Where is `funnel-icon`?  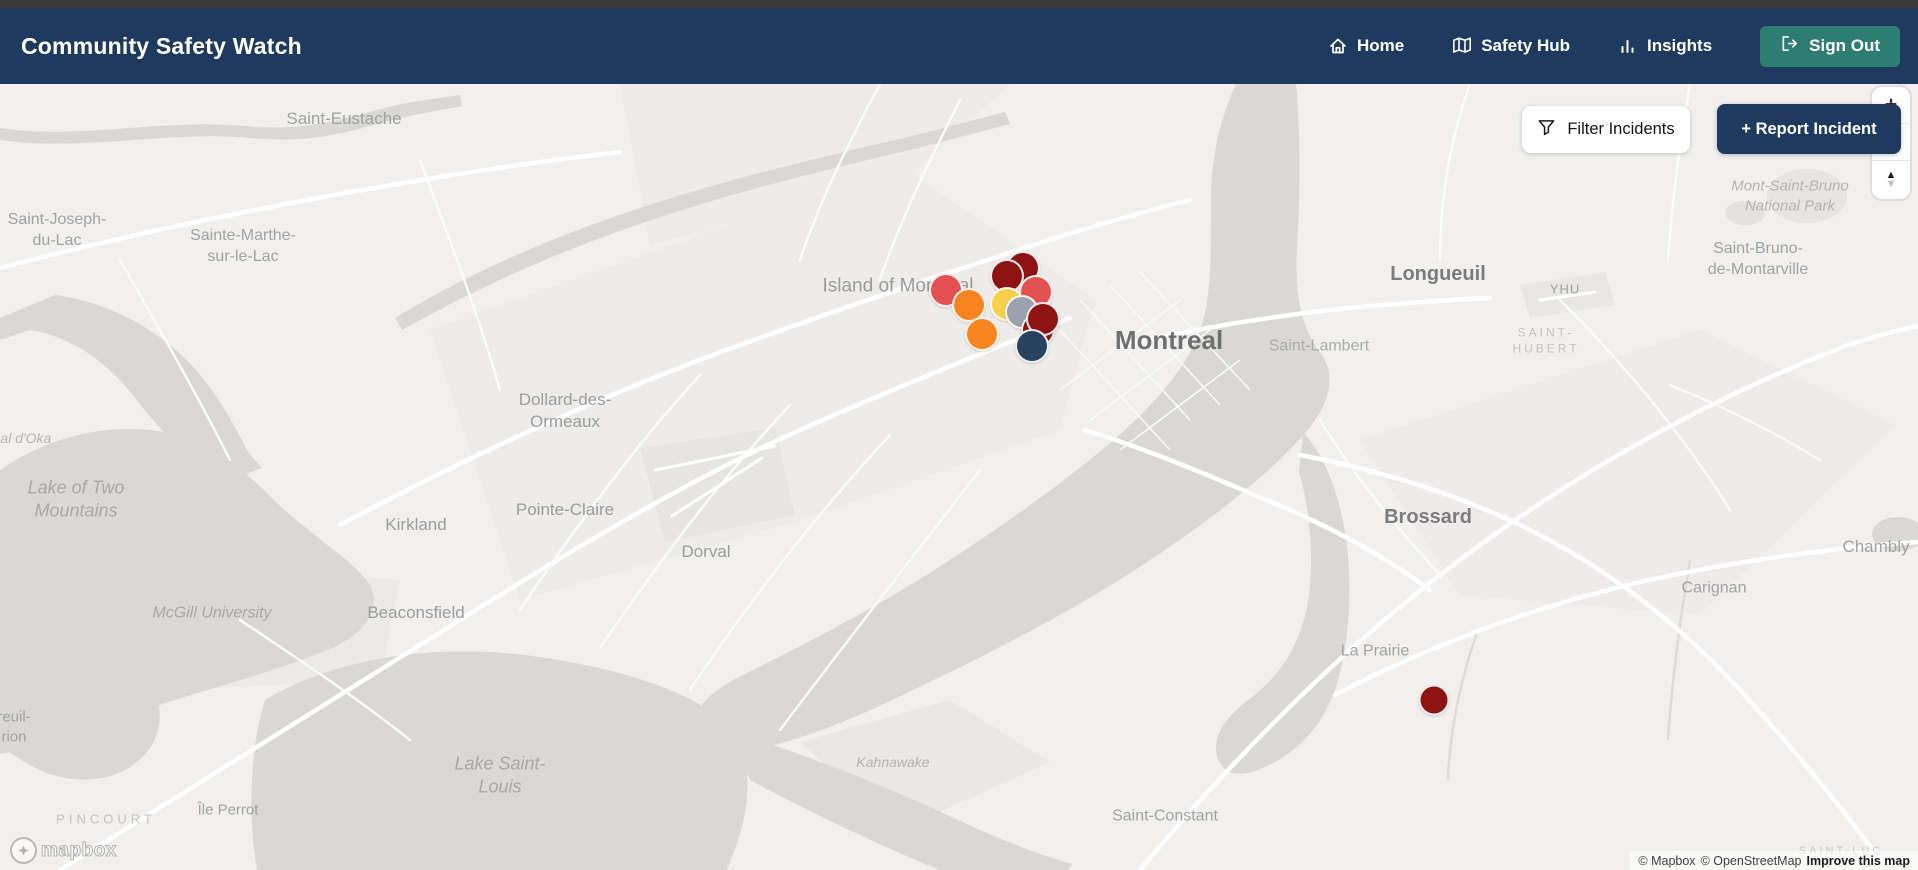
funnel-icon is located at coordinates (1546, 130).